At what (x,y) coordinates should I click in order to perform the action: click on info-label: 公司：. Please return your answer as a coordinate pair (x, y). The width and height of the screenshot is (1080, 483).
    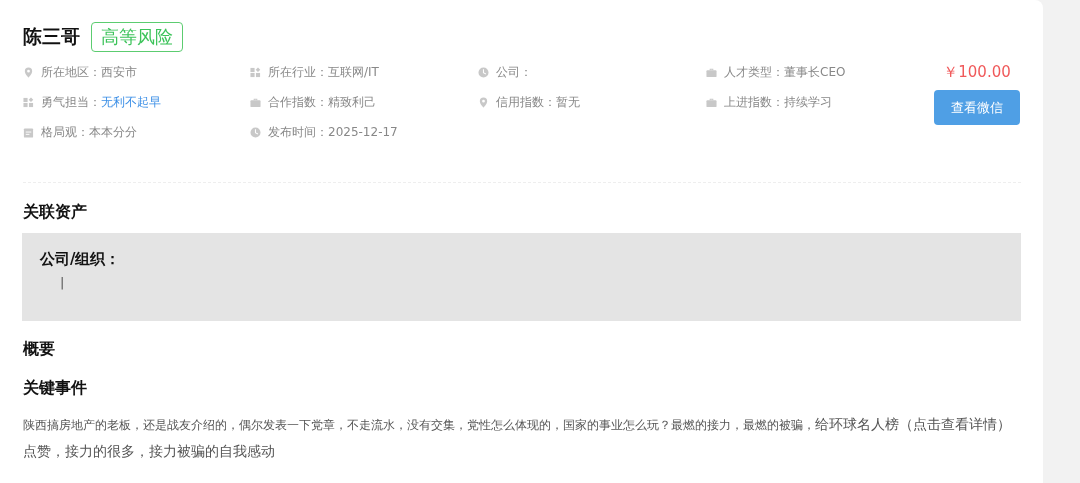
    Looking at the image, I should click on (514, 72).